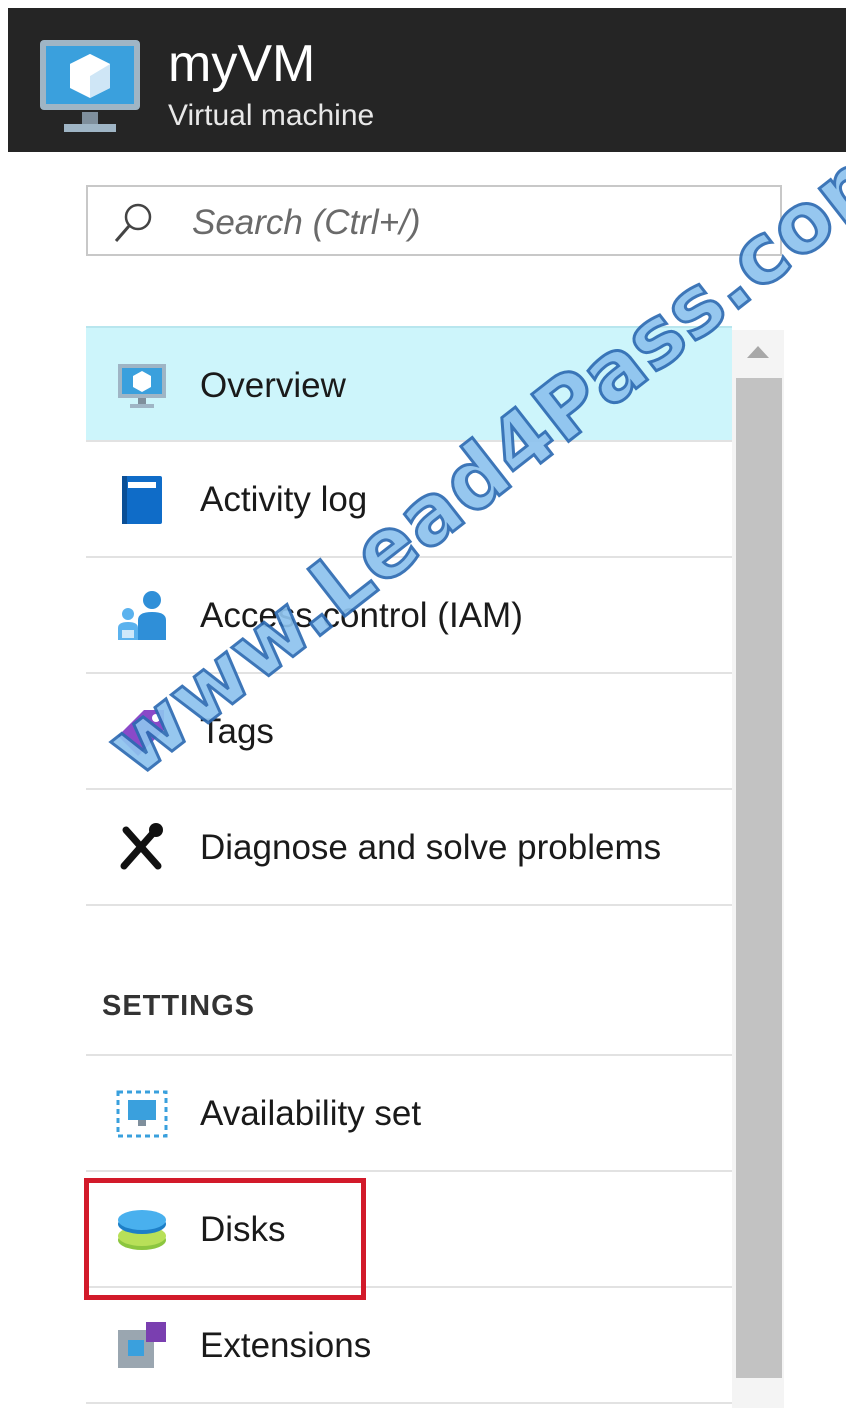  Describe the element at coordinates (409, 732) in the screenshot. I see `menu-item-tags: Tags` at that location.